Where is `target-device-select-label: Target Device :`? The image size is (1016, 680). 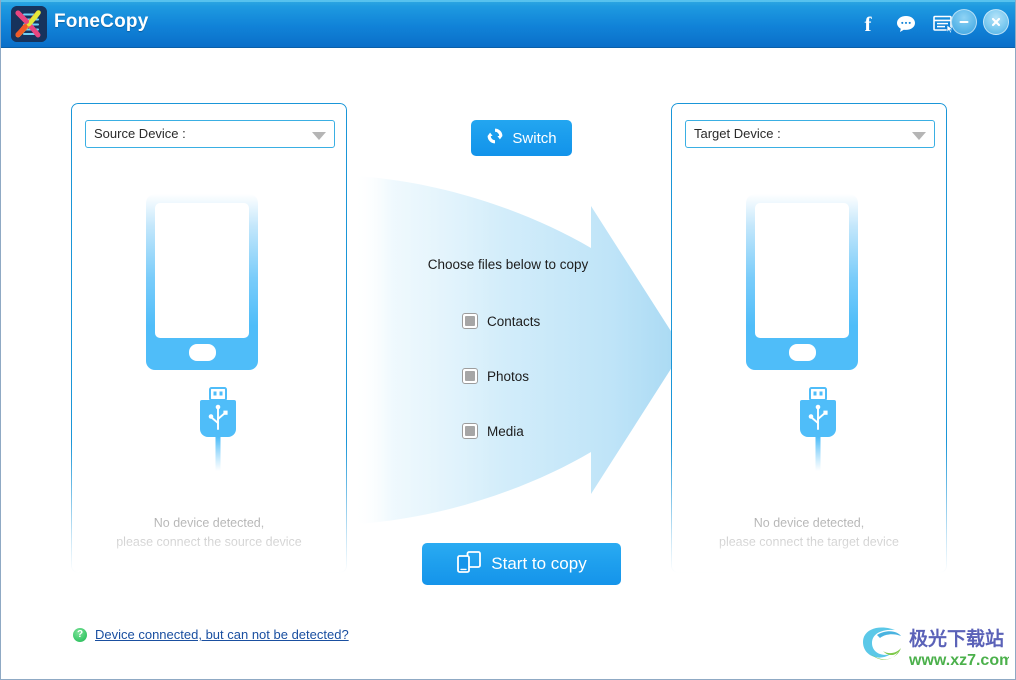
target-device-select-label: Target Device : is located at coordinates (737, 133).